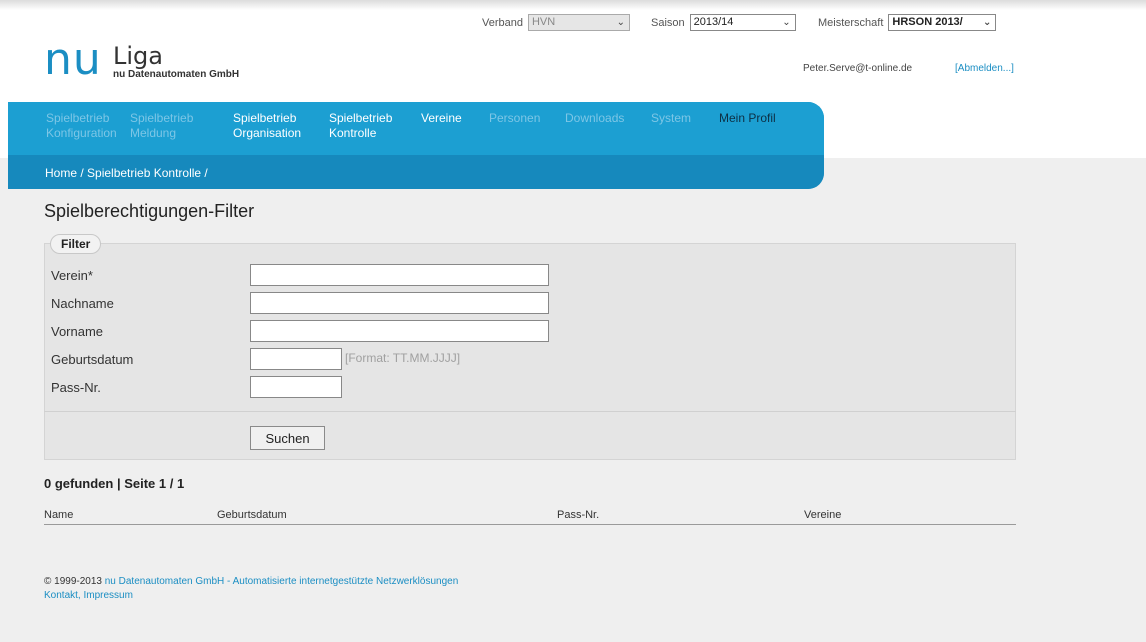 The width and height of the screenshot is (1146, 642). What do you see at coordinates (72, 275) in the screenshot?
I see `verein-label: Verein*` at bounding box center [72, 275].